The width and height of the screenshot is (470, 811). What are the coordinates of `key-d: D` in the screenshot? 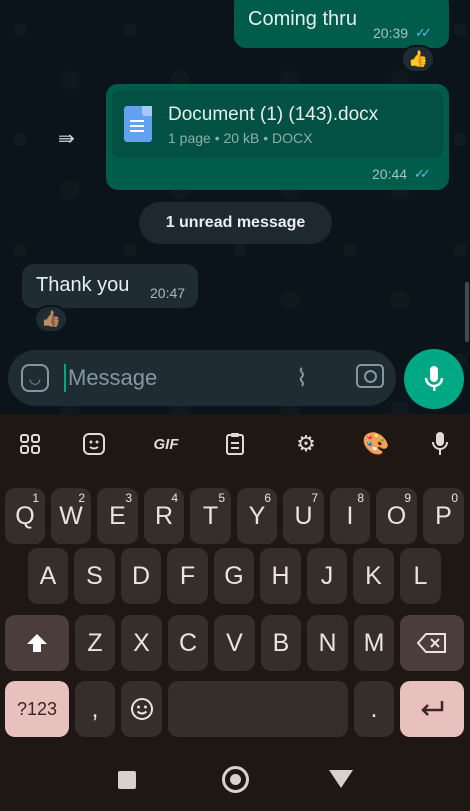 It's located at (141, 576).